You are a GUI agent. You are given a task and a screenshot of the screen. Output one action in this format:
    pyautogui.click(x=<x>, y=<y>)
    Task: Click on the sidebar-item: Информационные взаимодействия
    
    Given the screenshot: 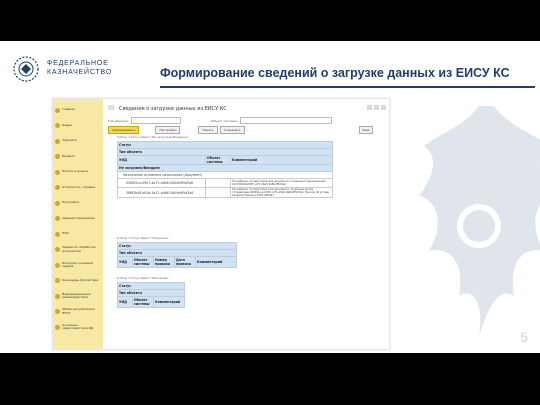 What is the action you would take?
    pyautogui.click(x=79, y=296)
    